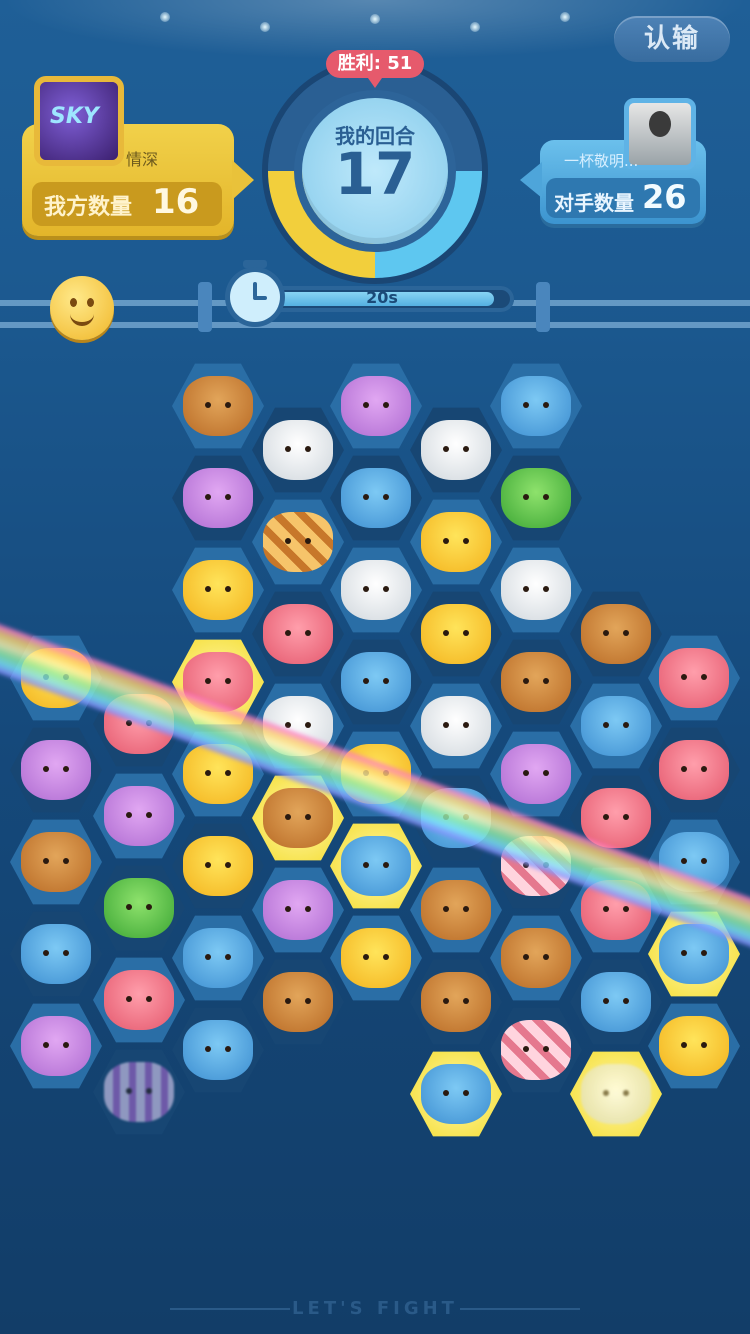  What do you see at coordinates (74, 116) in the screenshot?
I see `avatar-logo: SKY` at bounding box center [74, 116].